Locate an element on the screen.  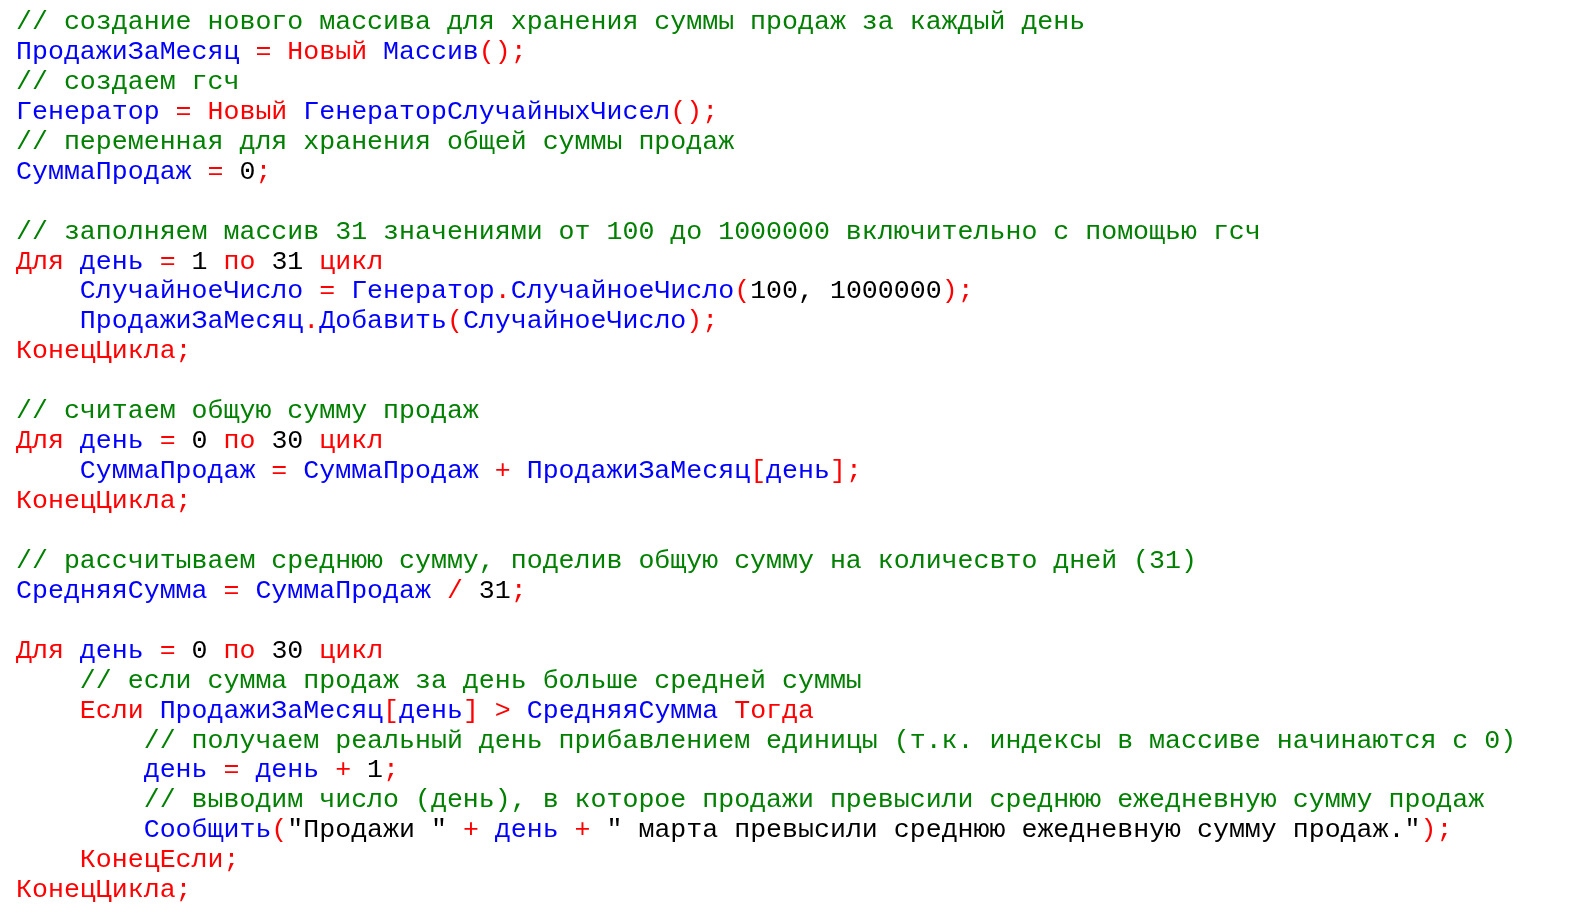
code-comment: // переменная для хранения общей суммы продаж is located at coordinates (375, 142).